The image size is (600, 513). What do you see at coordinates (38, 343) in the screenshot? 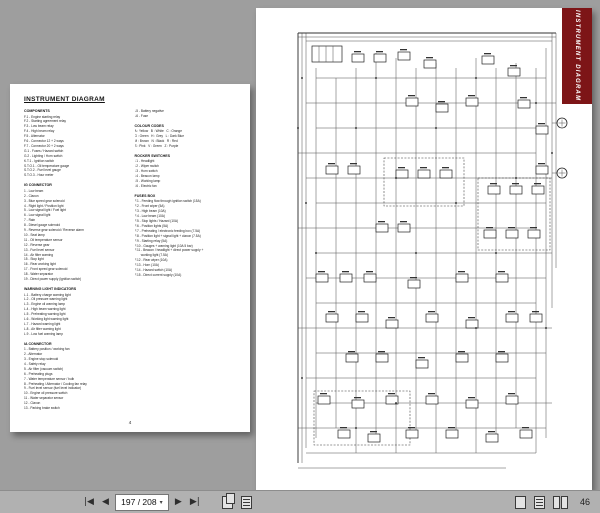
I see `section-heading: IA CONNECTOR` at bounding box center [38, 343].